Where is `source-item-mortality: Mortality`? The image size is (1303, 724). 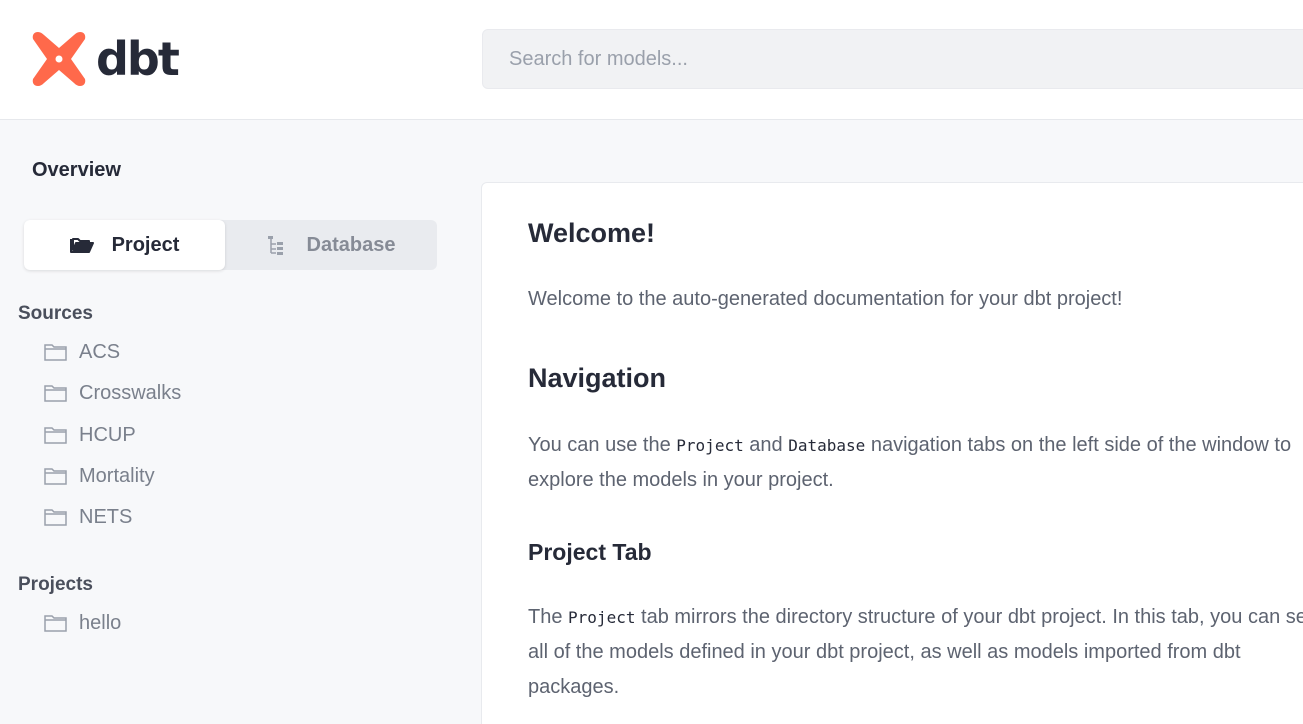
source-item-mortality: Mortality is located at coordinates (99, 476).